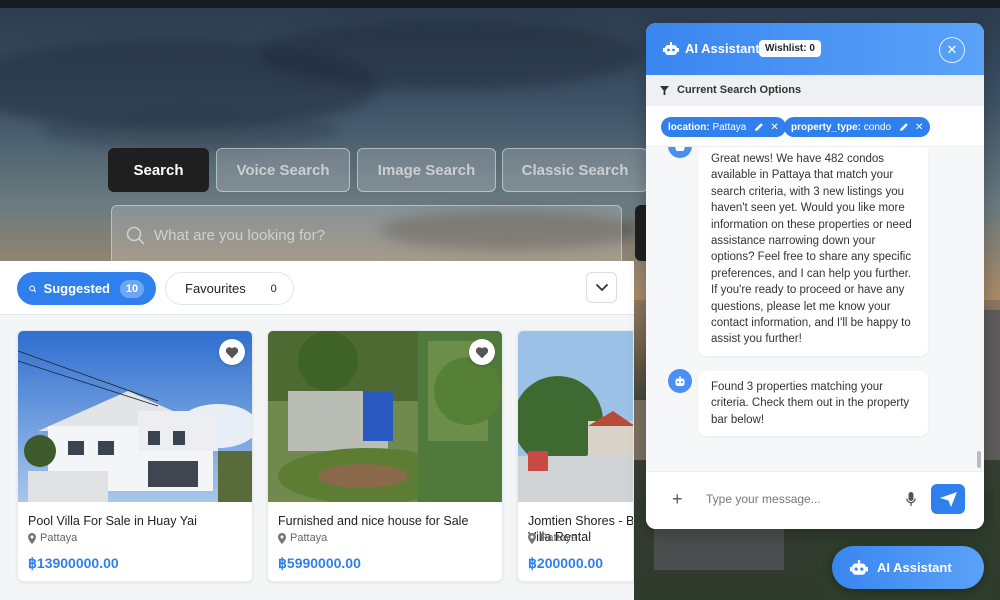  Describe the element at coordinates (158, 170) in the screenshot. I see `tab-search: Search` at that location.